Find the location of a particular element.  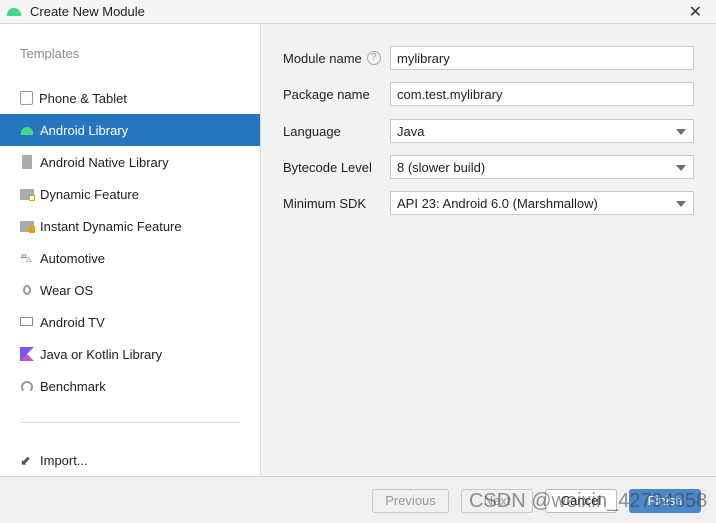

item-label: Android Native Library is located at coordinates (104, 162).